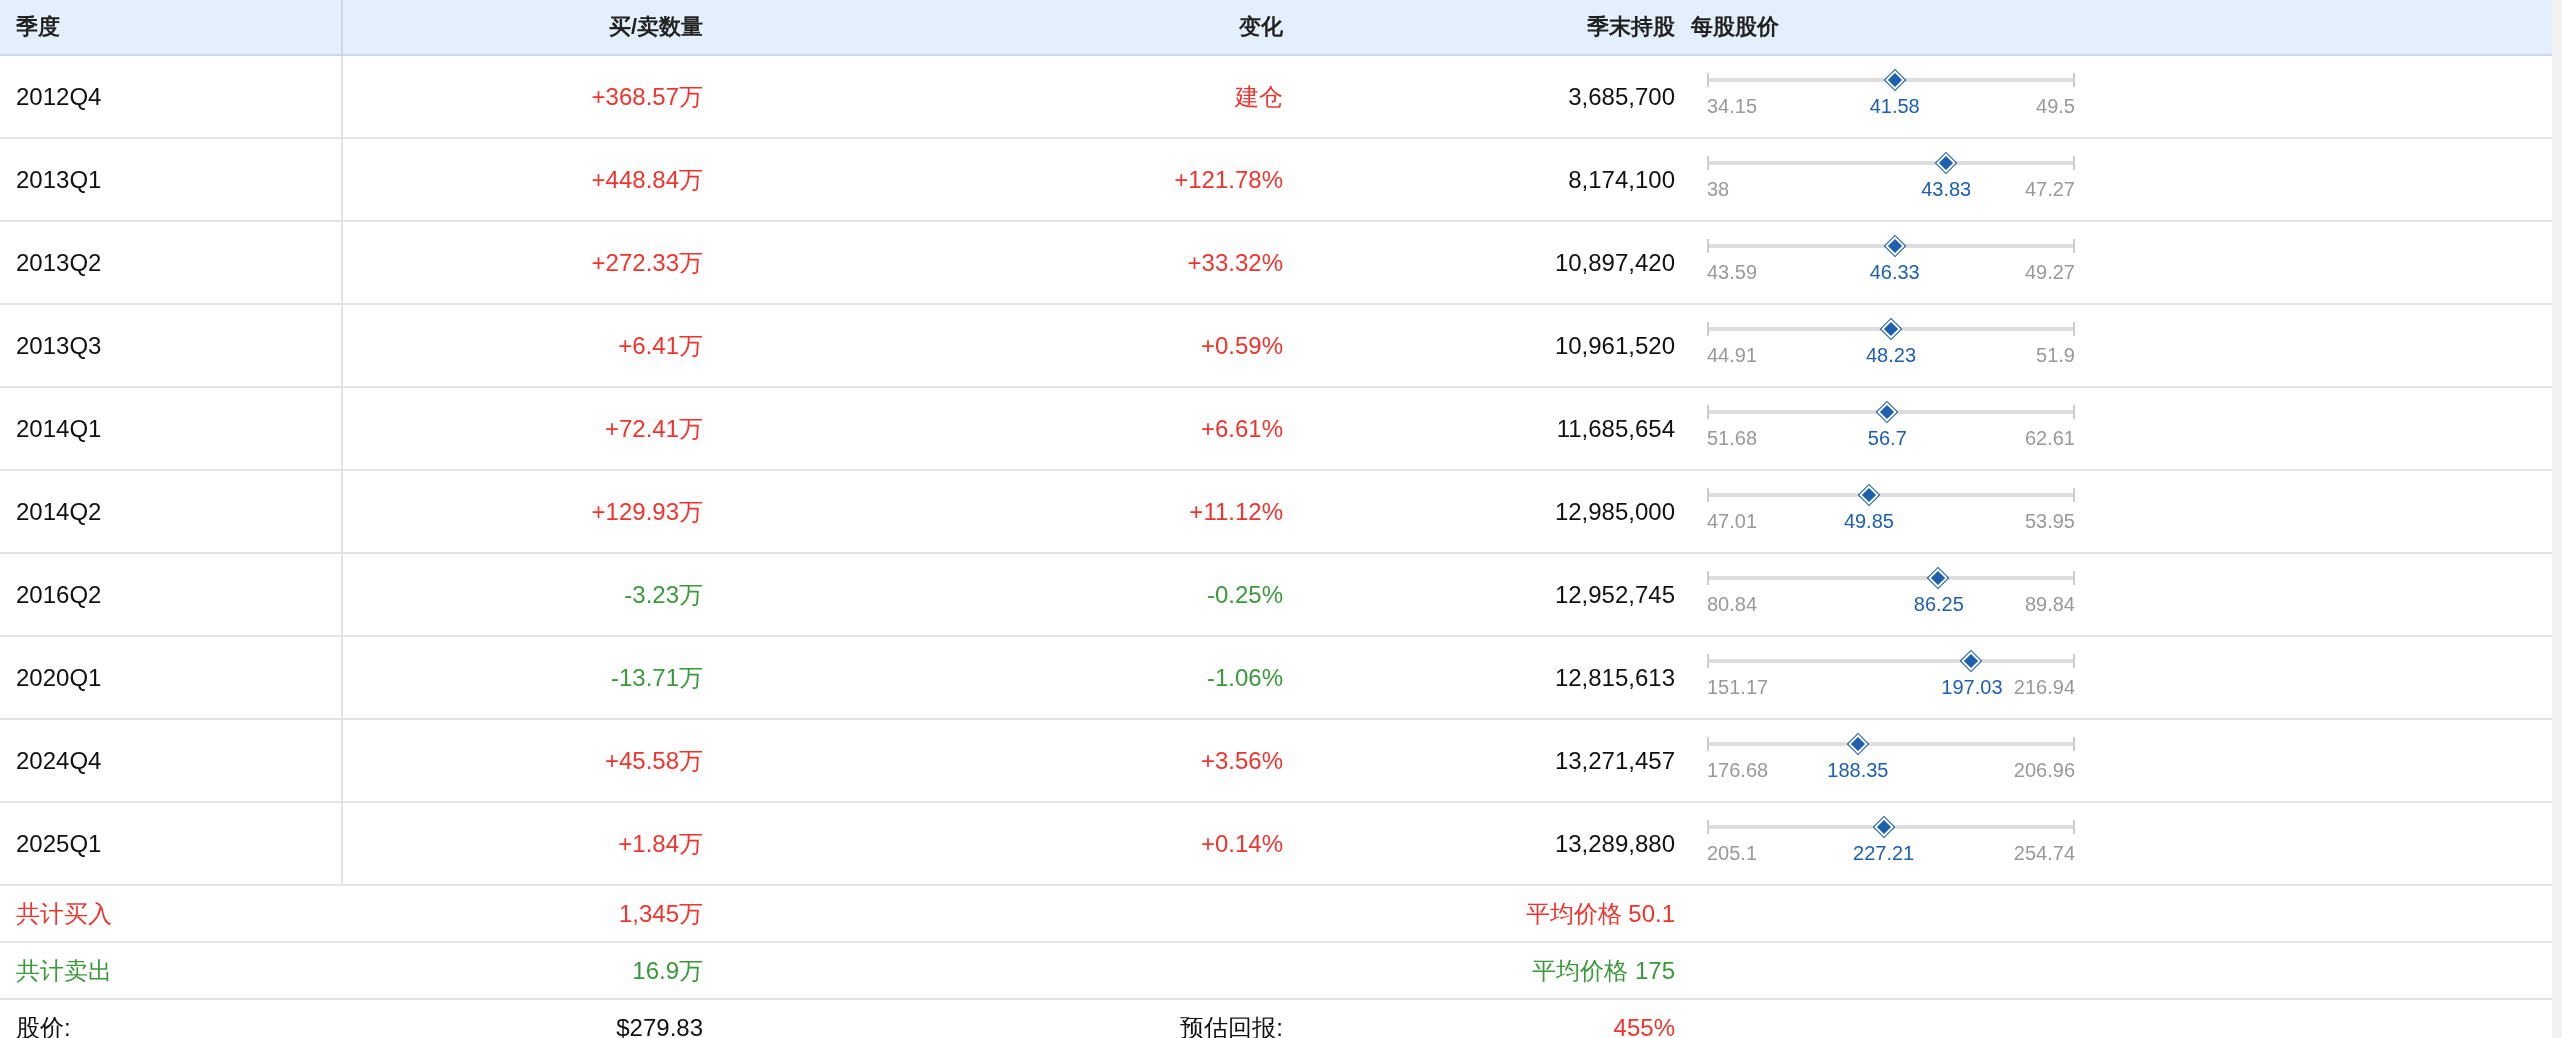 This screenshot has width=2562, height=1038. What do you see at coordinates (660, 843) in the screenshot?
I see `quantity-cell-text: +1.84万` at bounding box center [660, 843].